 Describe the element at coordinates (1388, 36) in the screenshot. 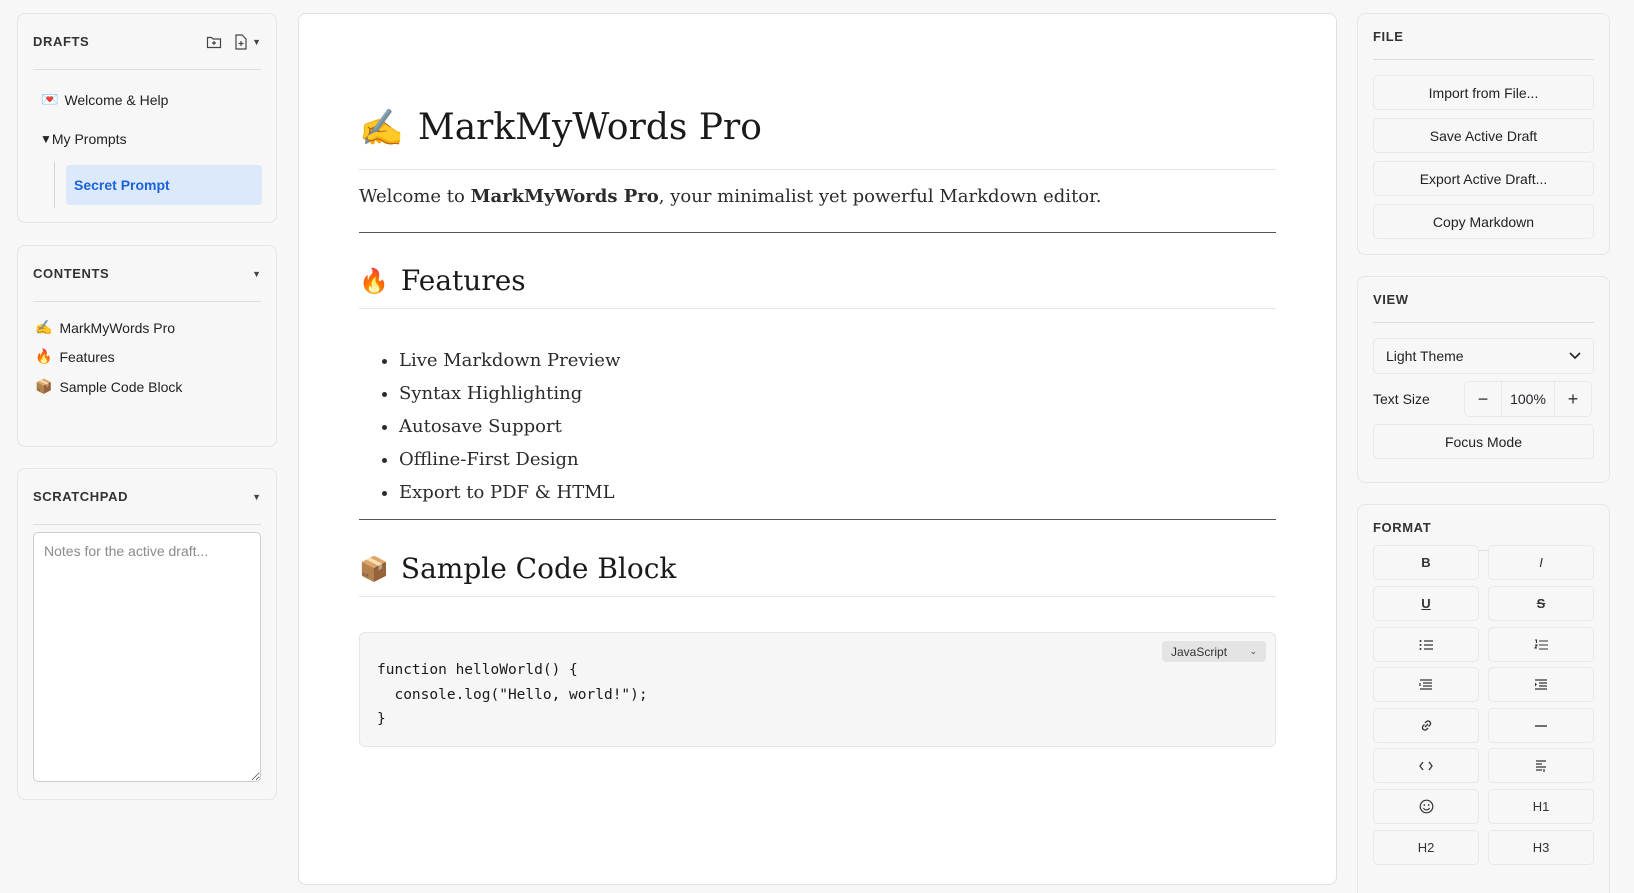

I see `file-title: FILE` at that location.